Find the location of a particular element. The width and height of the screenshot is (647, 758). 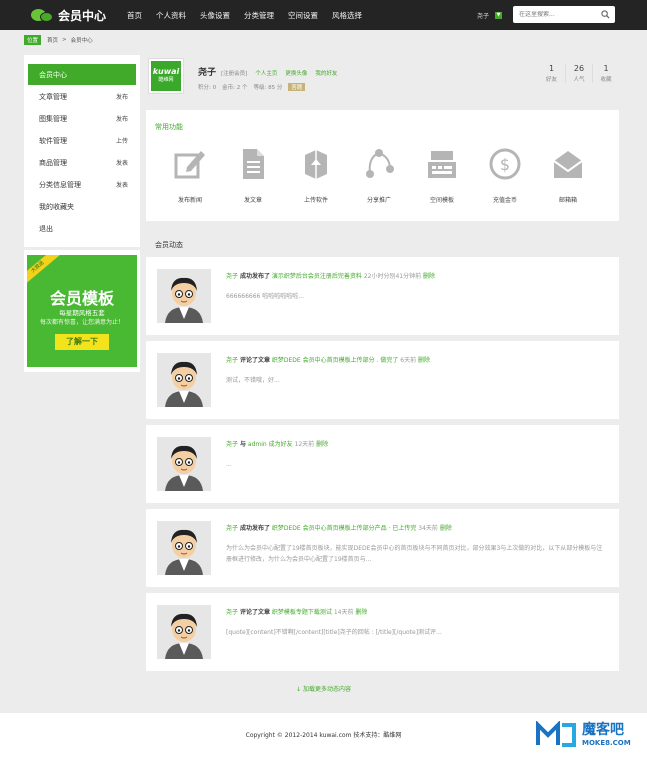

functions-title: 常用功能 is located at coordinates (169, 127).